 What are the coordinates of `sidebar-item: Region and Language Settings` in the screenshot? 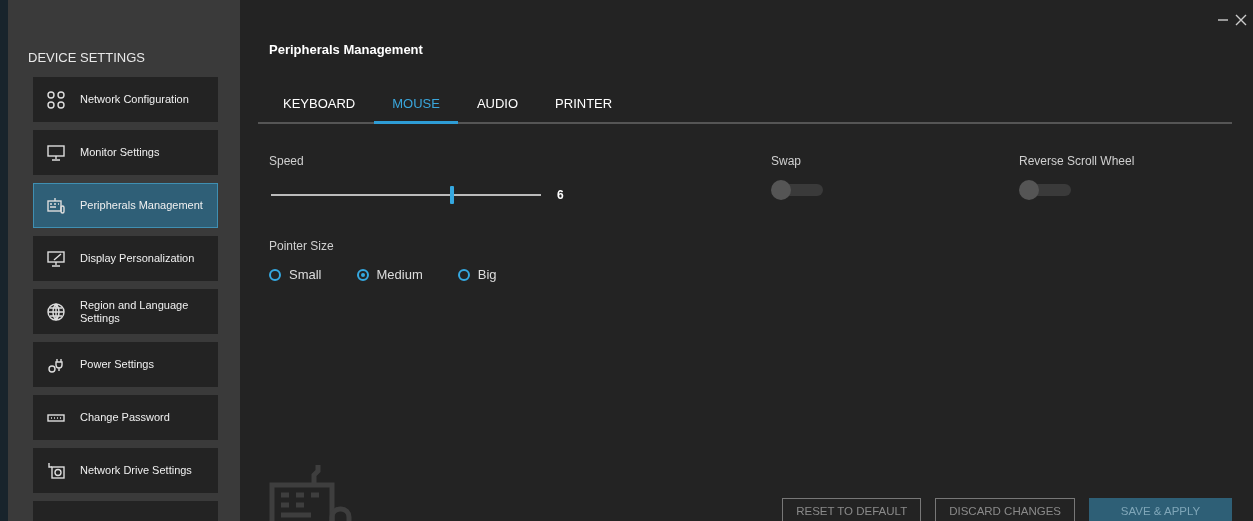 It's located at (125, 311).